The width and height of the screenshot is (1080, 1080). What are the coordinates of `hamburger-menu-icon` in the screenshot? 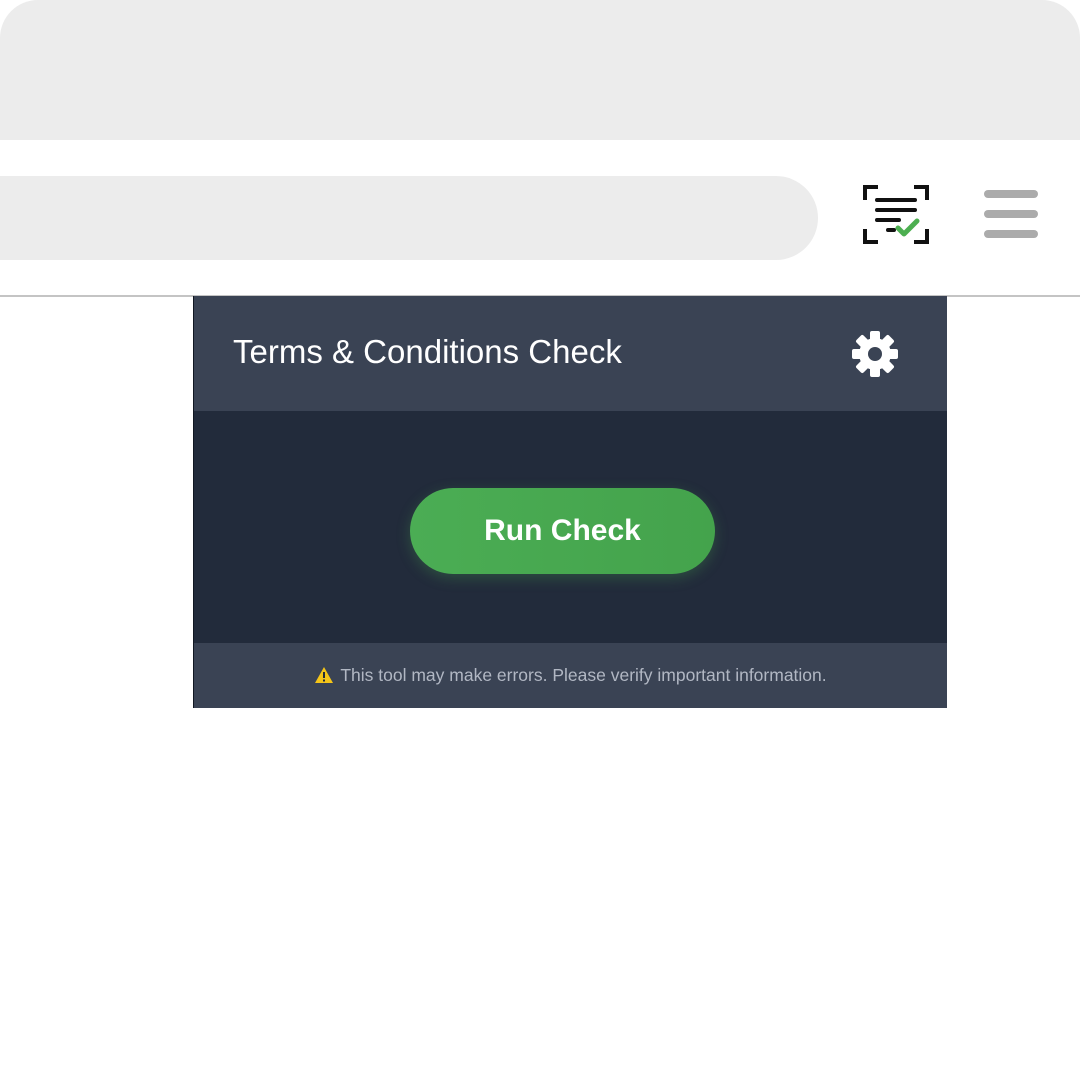 It's located at (1012, 214).